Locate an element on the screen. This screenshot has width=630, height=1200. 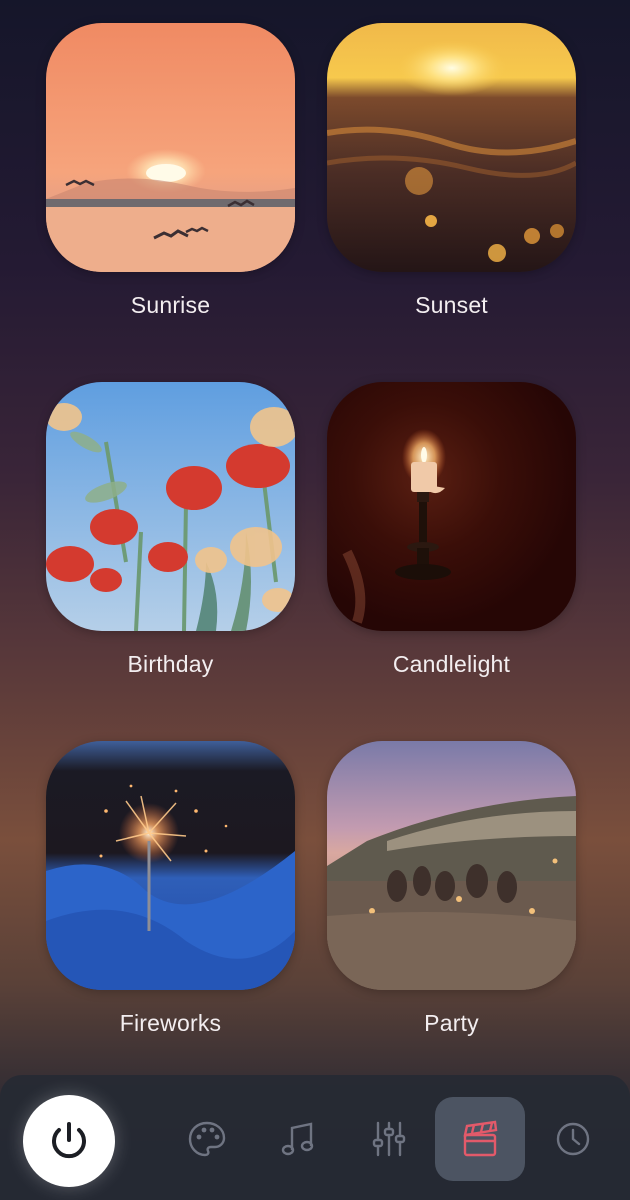
power-button is located at coordinates (69, 1141).